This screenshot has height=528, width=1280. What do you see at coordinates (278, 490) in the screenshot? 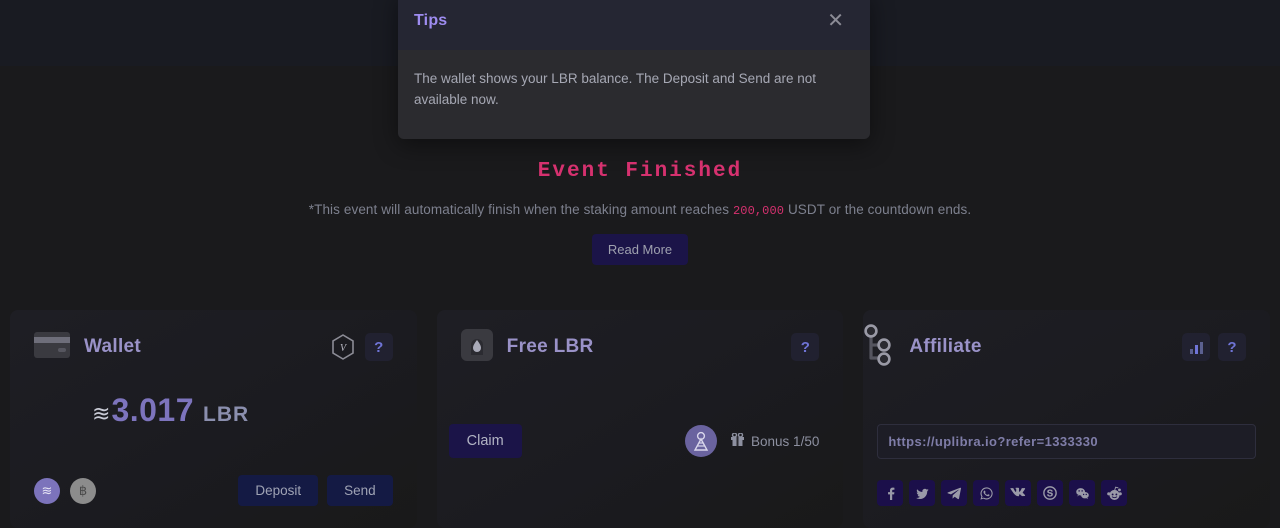
I see `deposit-button: Deposit` at bounding box center [278, 490].